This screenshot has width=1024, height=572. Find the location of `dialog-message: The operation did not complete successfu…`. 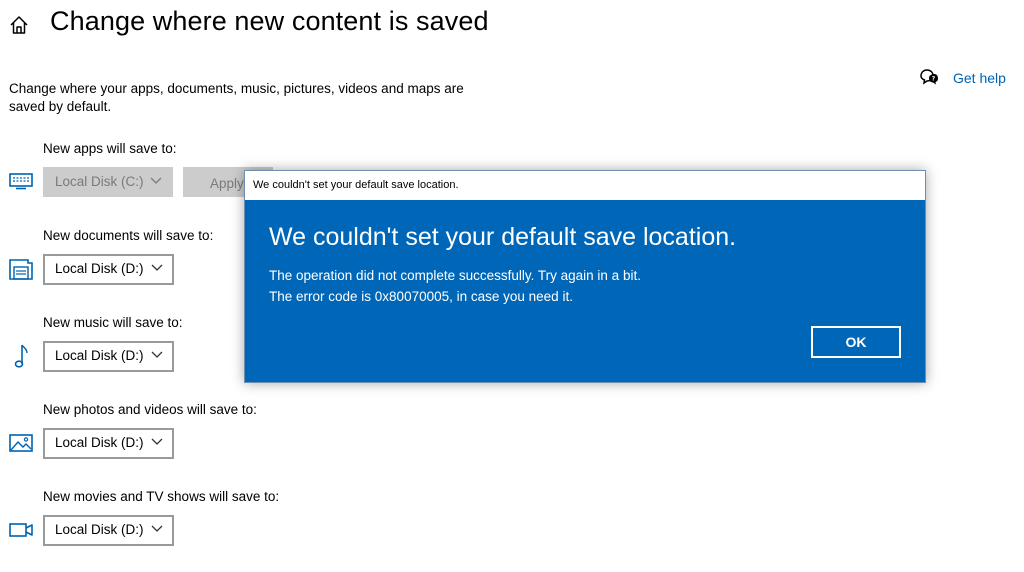

dialog-message: The operation did not complete successfu… is located at coordinates (455, 286).